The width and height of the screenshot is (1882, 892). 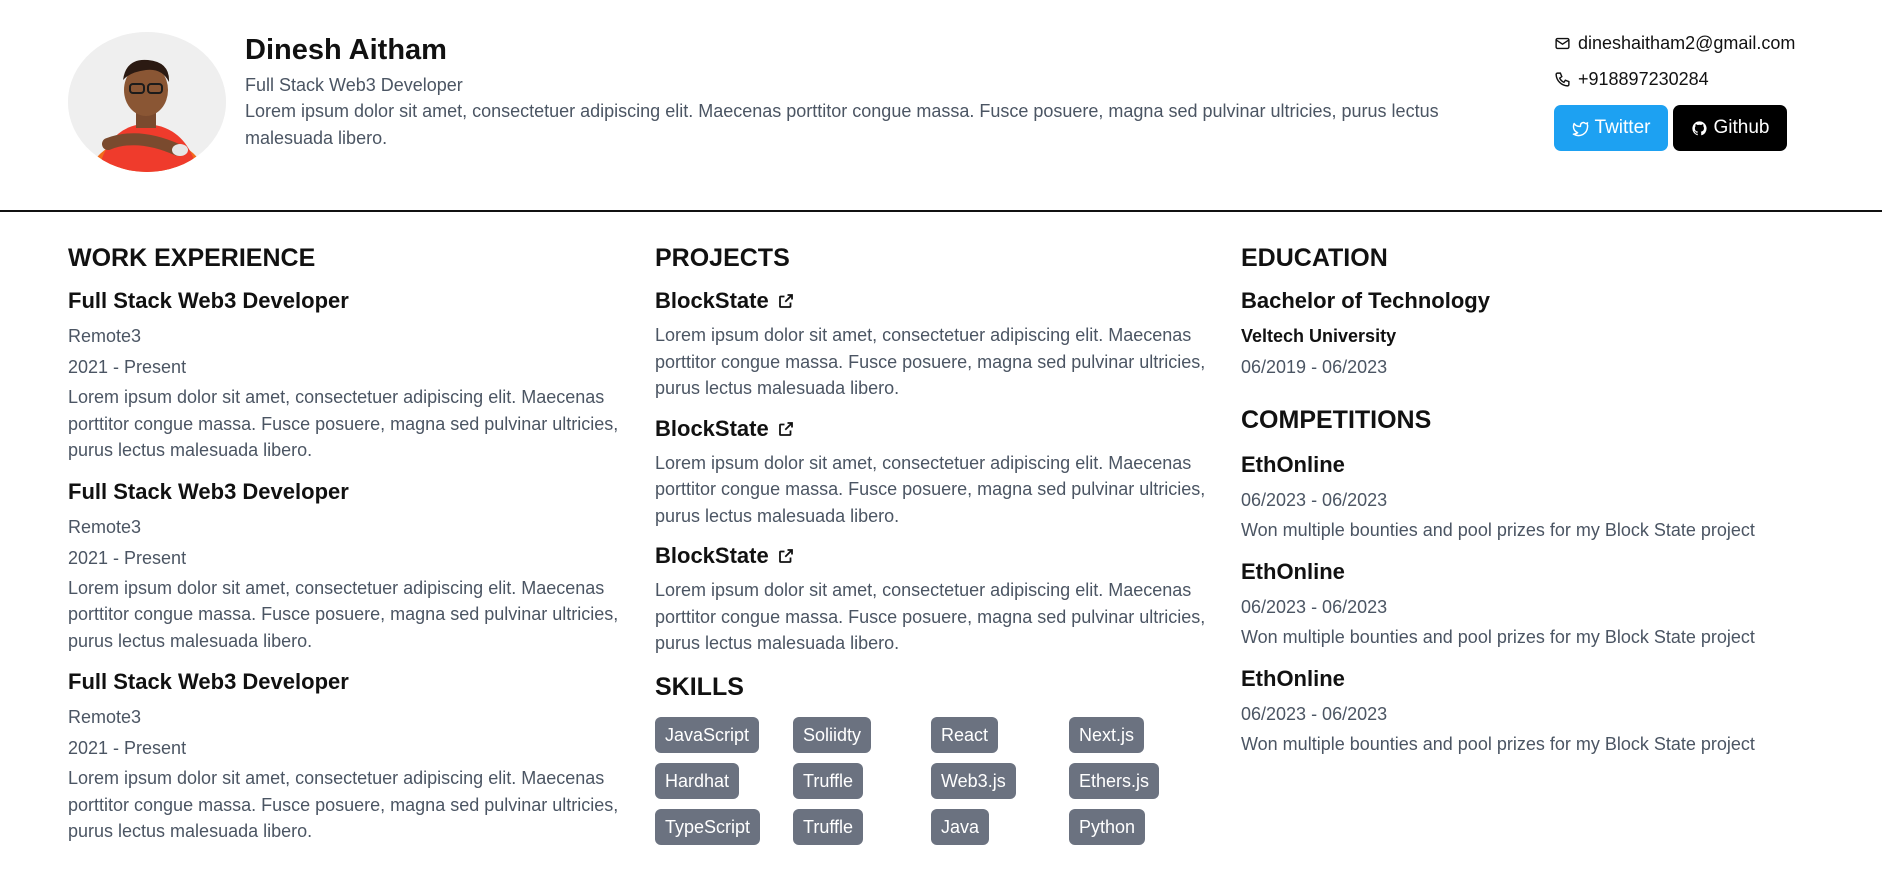 I want to click on profile-photo, so click(x=147, y=102).